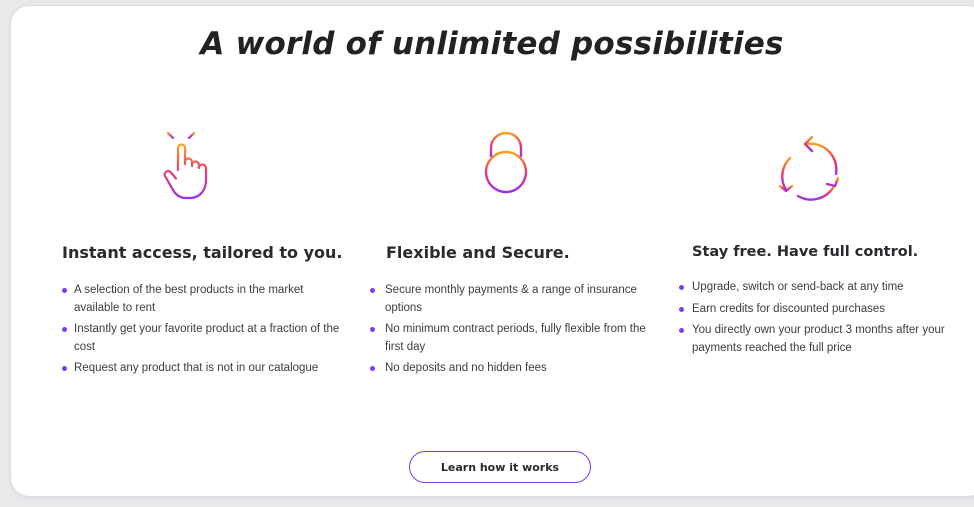 The image size is (974, 507). What do you see at coordinates (202, 252) in the screenshot?
I see `feature-title: Instant access, tailored to you.` at bounding box center [202, 252].